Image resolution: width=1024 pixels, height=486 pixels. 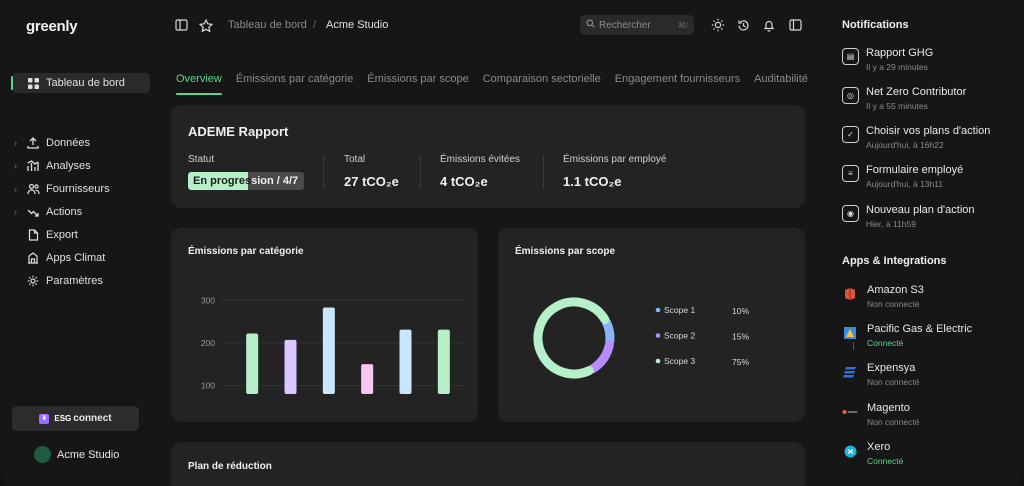 I want to click on integration-item: Magento Non connecté, so click(x=880, y=414).